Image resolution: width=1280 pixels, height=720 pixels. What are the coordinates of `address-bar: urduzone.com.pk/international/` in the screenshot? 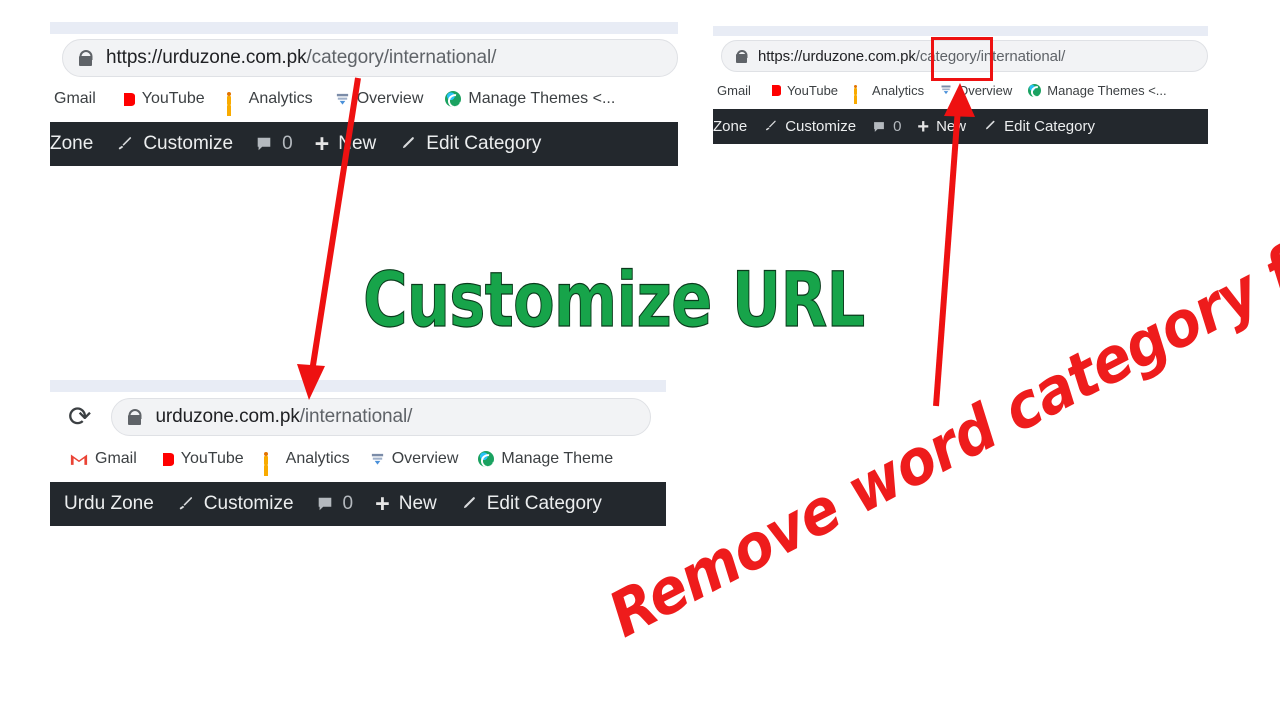 It's located at (381, 417).